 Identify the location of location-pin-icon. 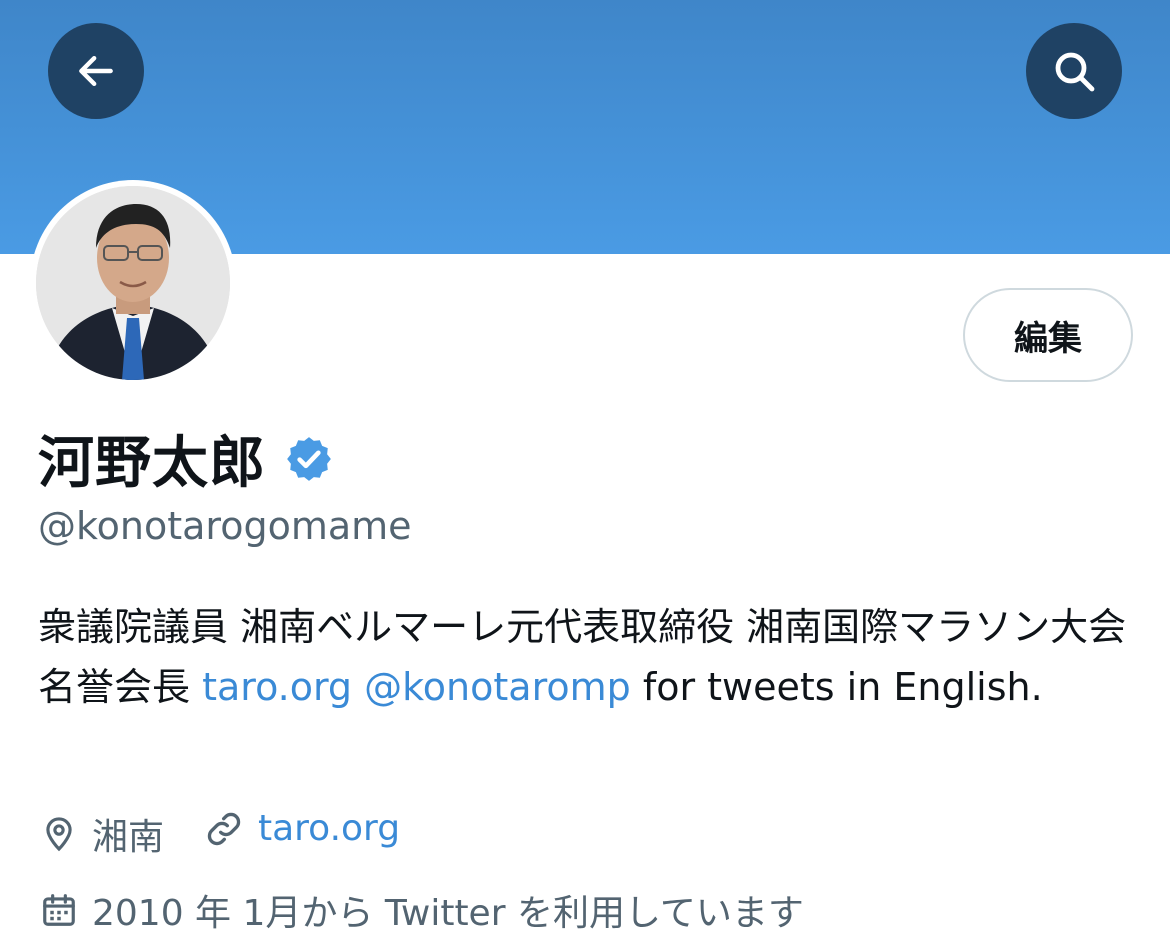
(59, 834).